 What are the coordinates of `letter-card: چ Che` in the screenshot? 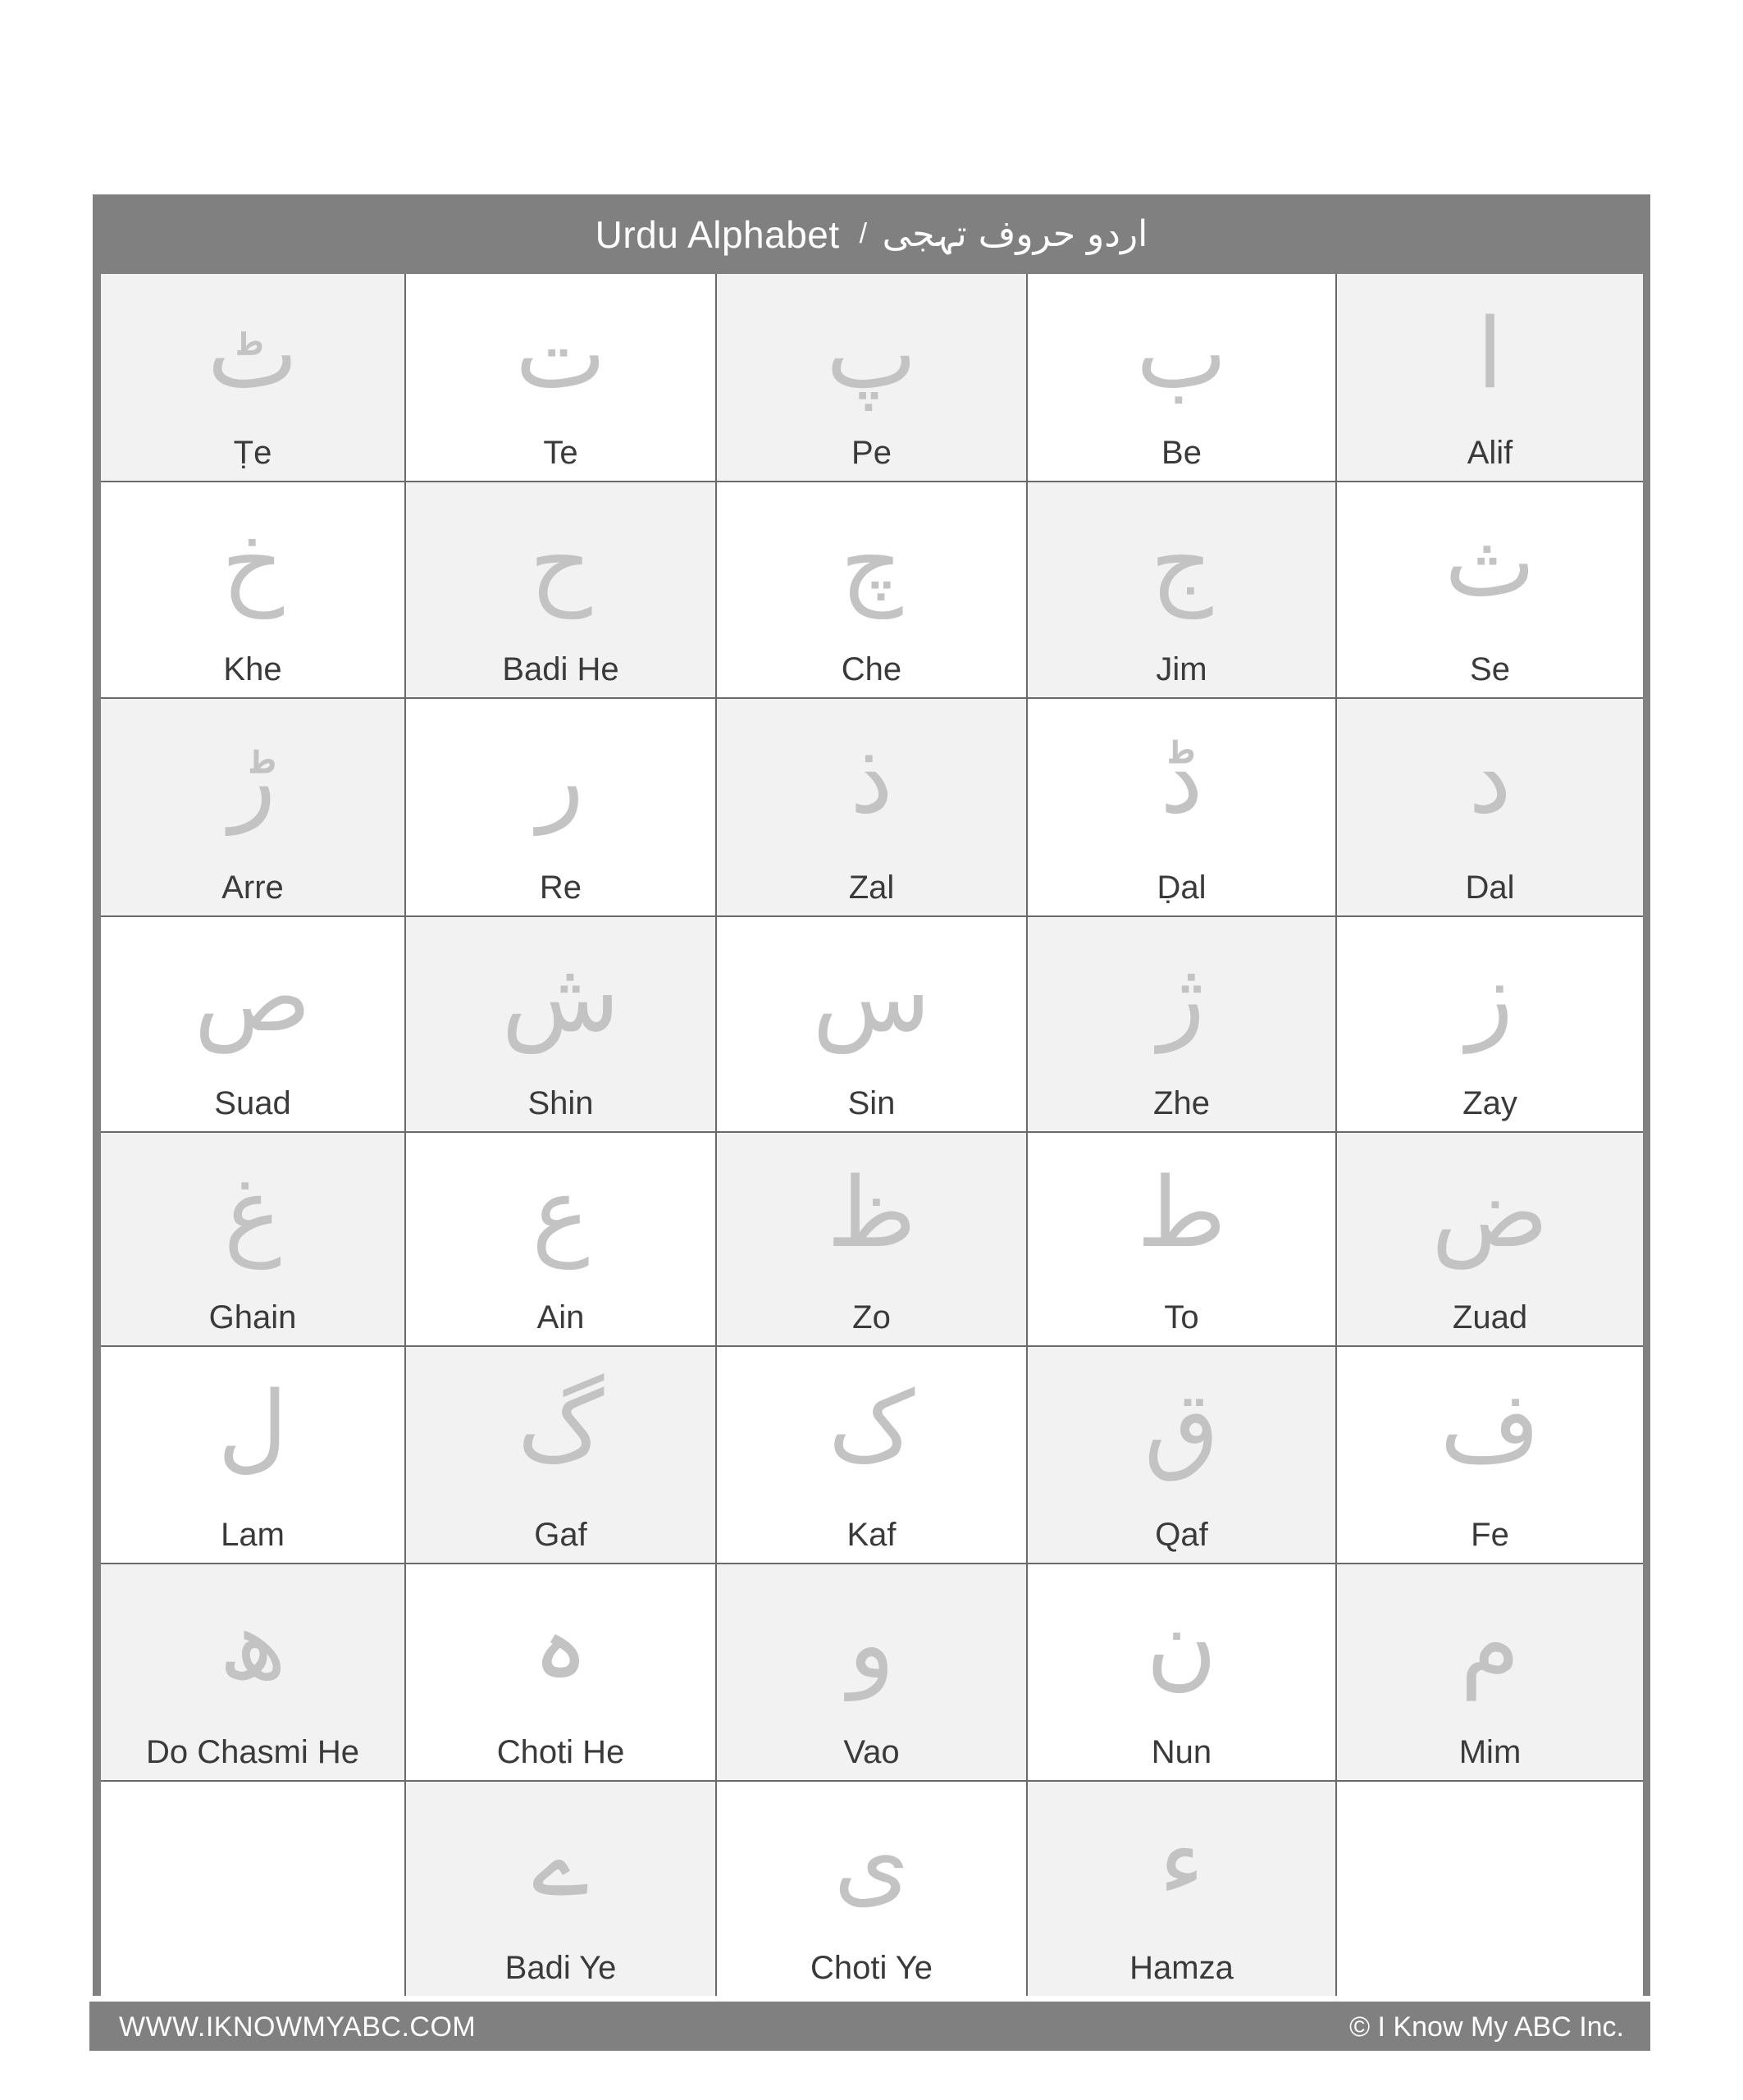 It's located at (872, 590).